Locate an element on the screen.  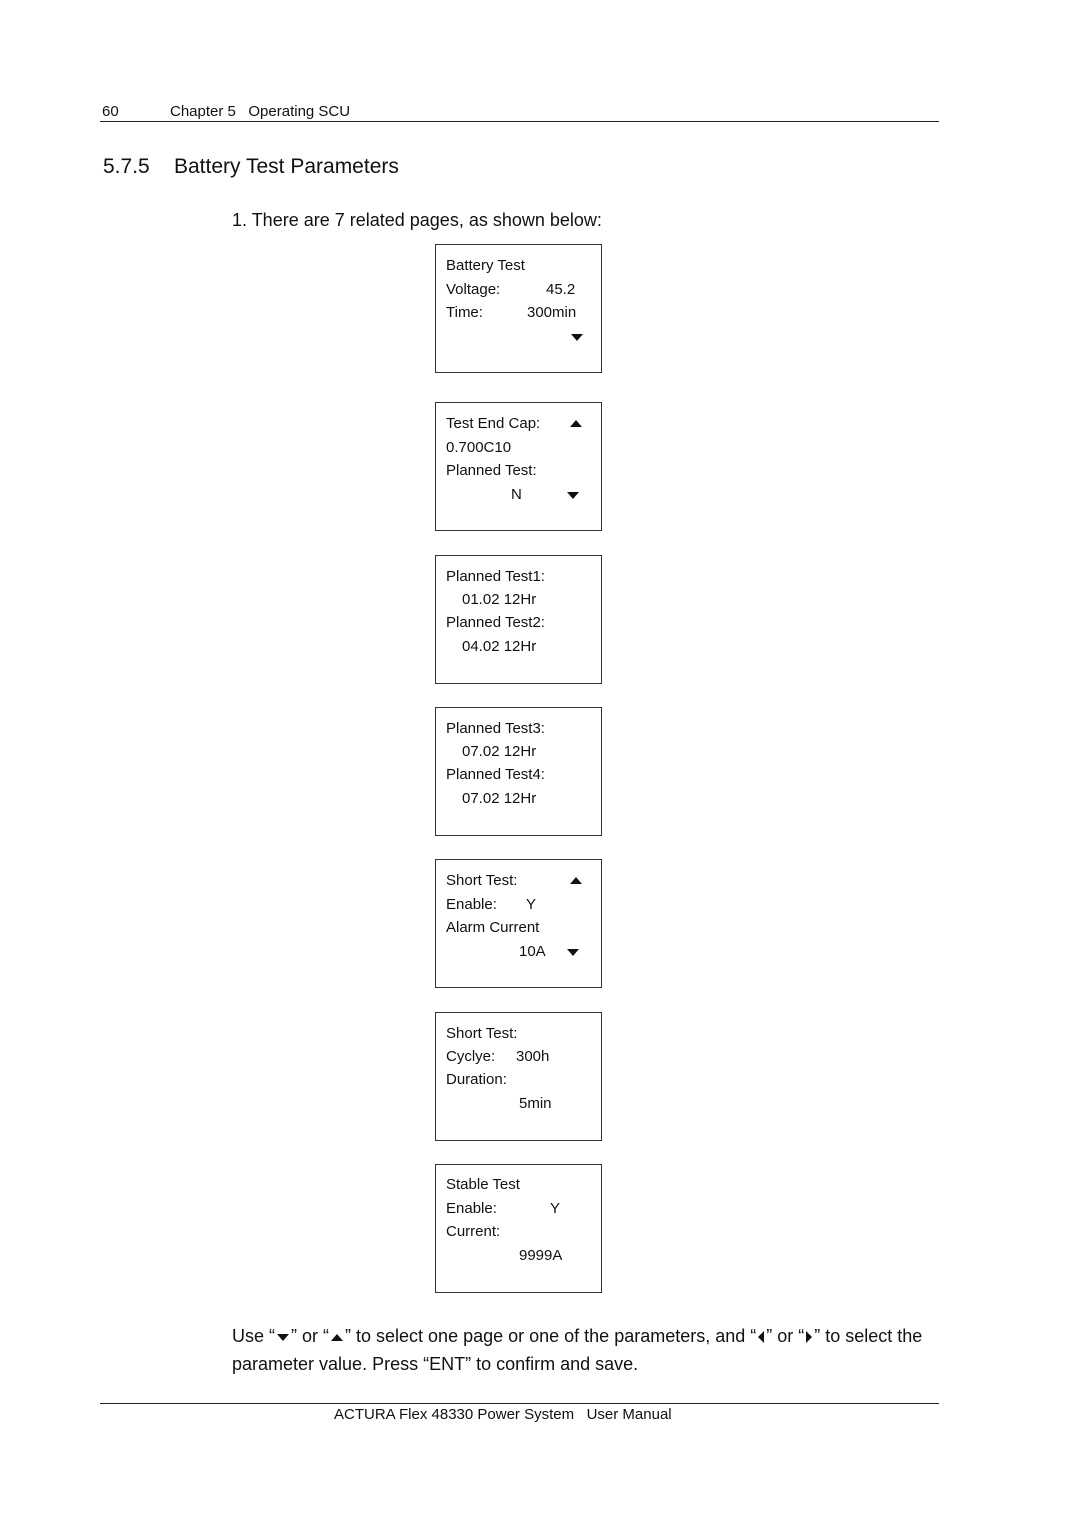
lcd-line: Current: is located at coordinates (473, 1231).